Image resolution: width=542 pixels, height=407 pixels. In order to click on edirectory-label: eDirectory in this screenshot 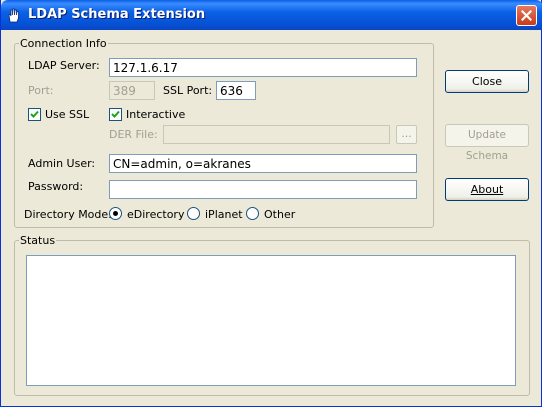, I will do `click(156, 214)`.